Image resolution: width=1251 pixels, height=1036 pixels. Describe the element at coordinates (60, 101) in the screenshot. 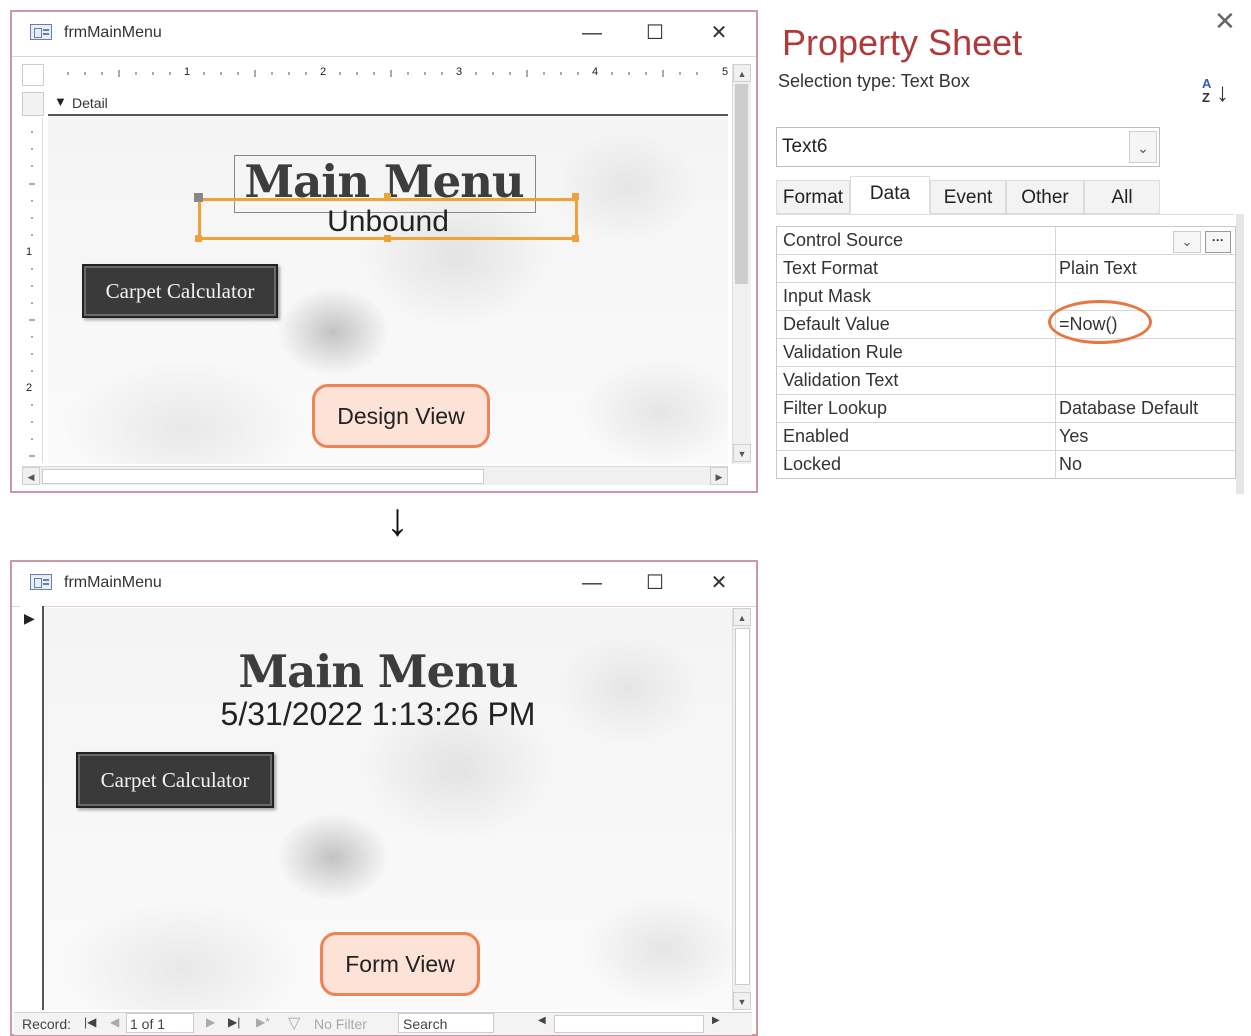

I see `section-arrow-icon: ▼` at that location.